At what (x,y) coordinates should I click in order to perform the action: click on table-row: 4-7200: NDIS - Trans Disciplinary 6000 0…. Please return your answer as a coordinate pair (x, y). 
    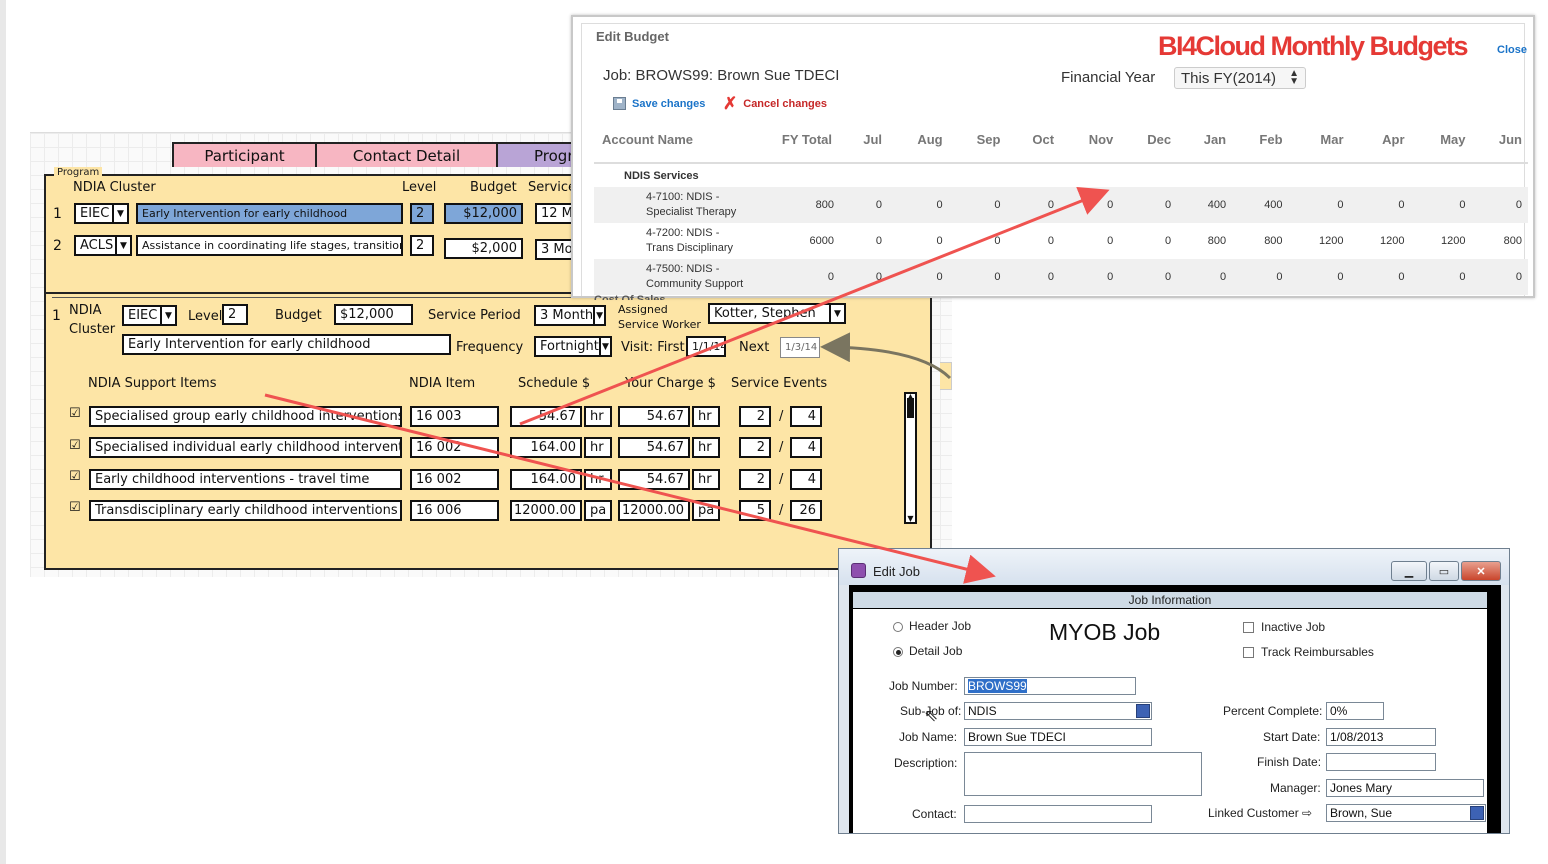
    Looking at the image, I should click on (1061, 241).